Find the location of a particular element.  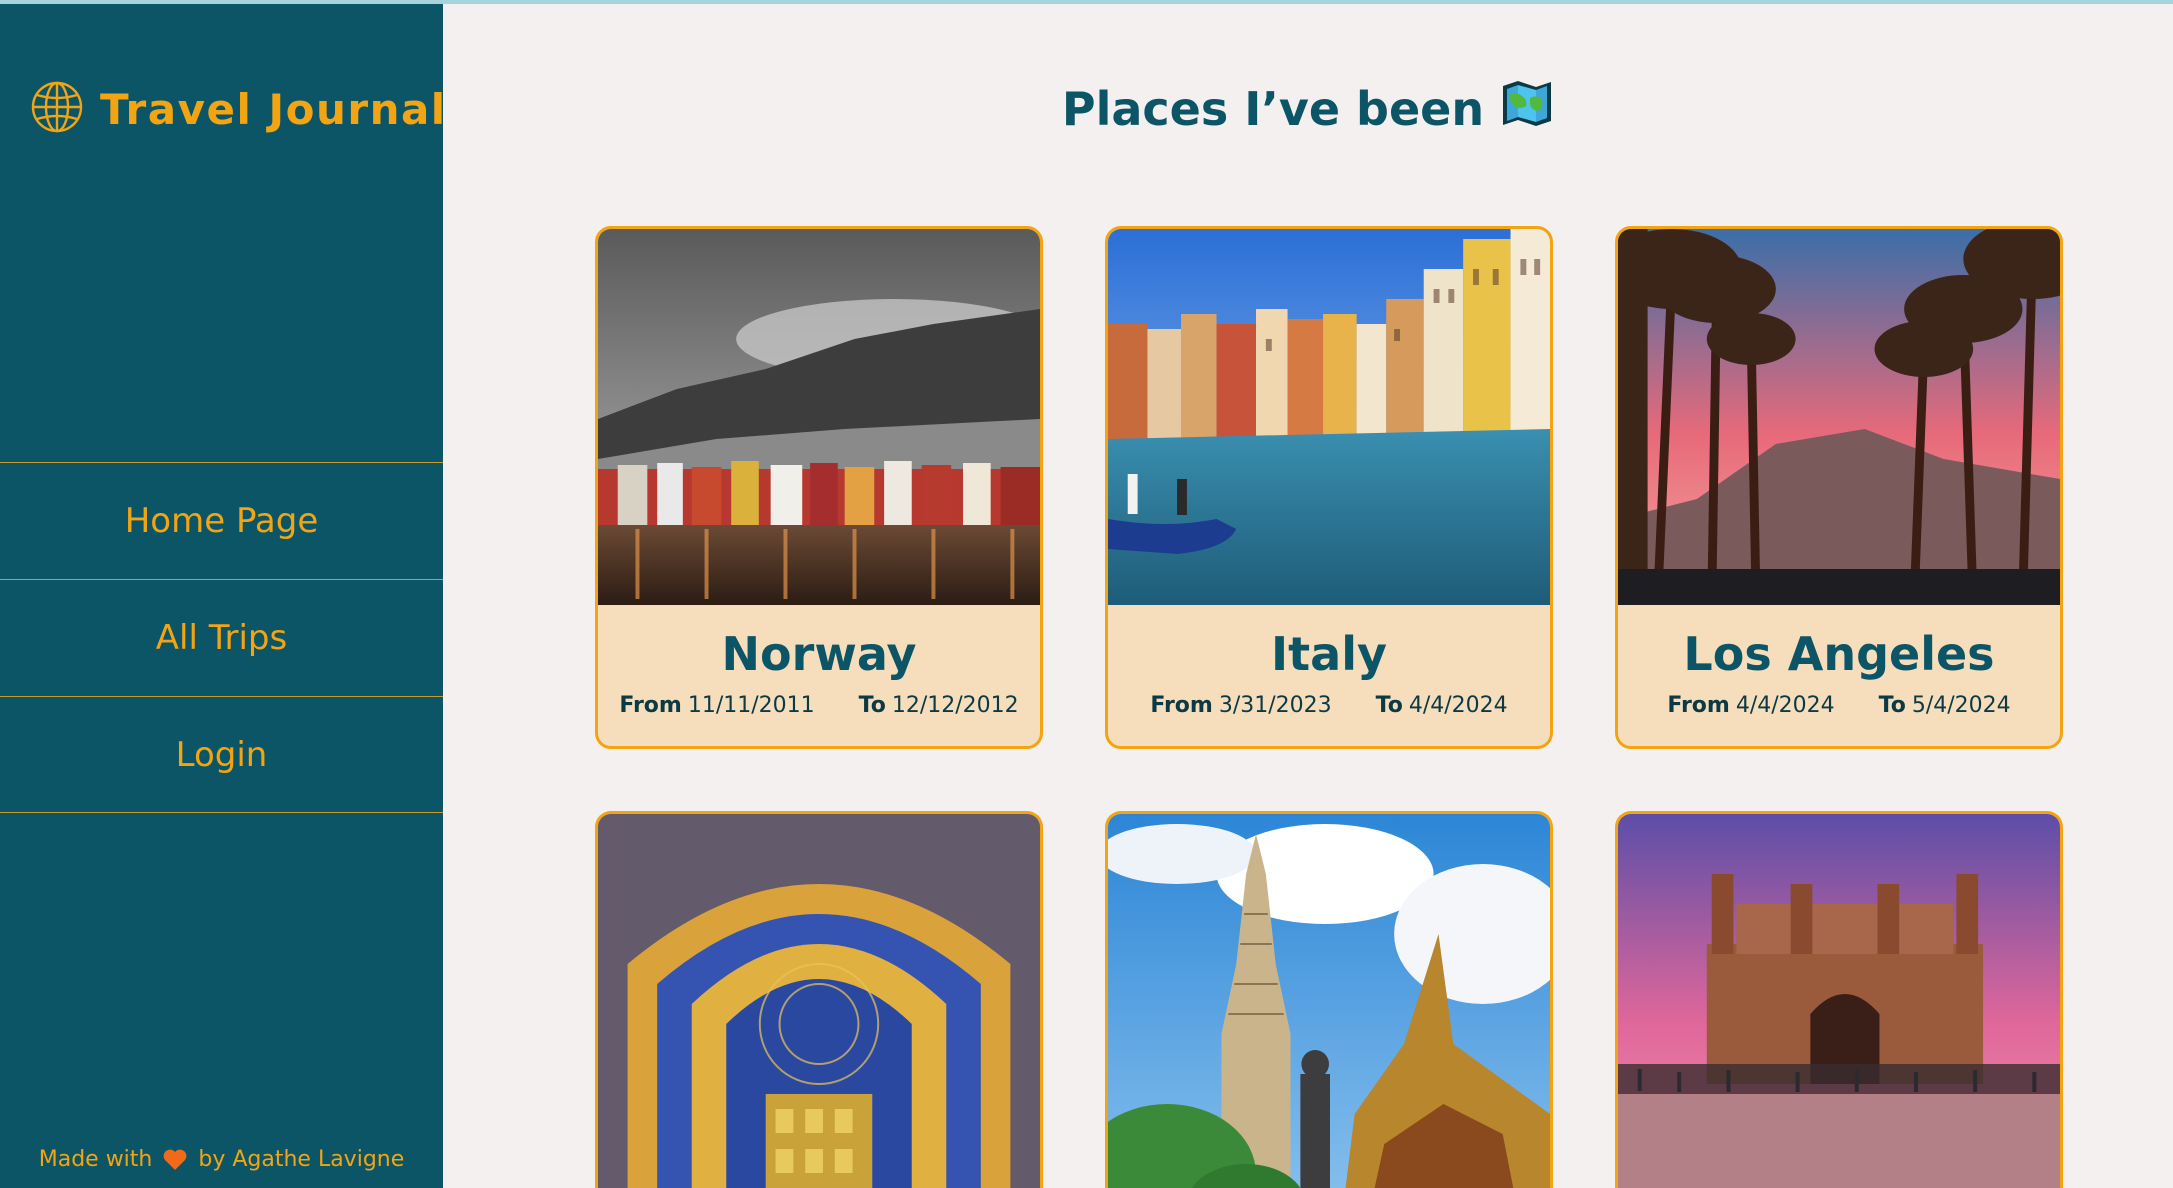

trip-card-mosque is located at coordinates (819, 999).